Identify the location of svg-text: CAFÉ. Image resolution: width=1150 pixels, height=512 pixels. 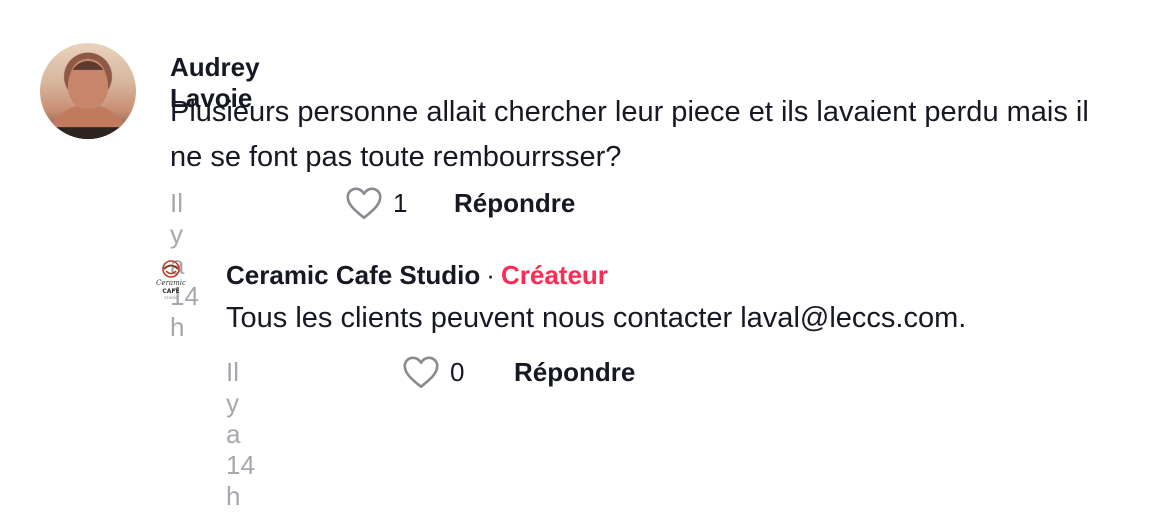
(170, 291).